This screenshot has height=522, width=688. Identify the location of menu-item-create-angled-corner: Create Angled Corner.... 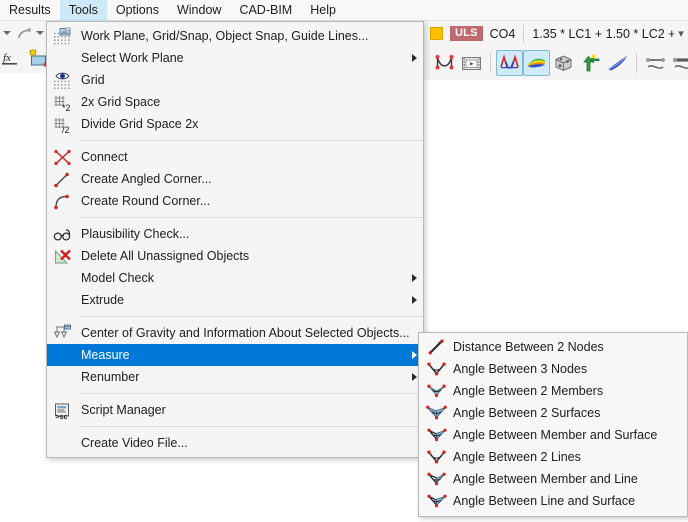
(235, 179).